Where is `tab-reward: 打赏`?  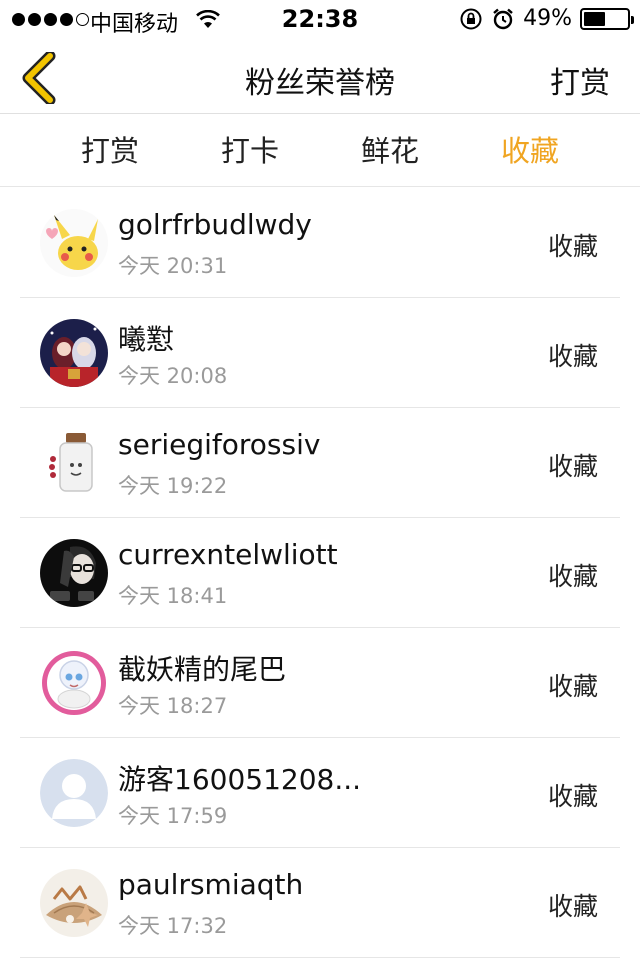 tab-reward: 打赏 is located at coordinates (110, 150).